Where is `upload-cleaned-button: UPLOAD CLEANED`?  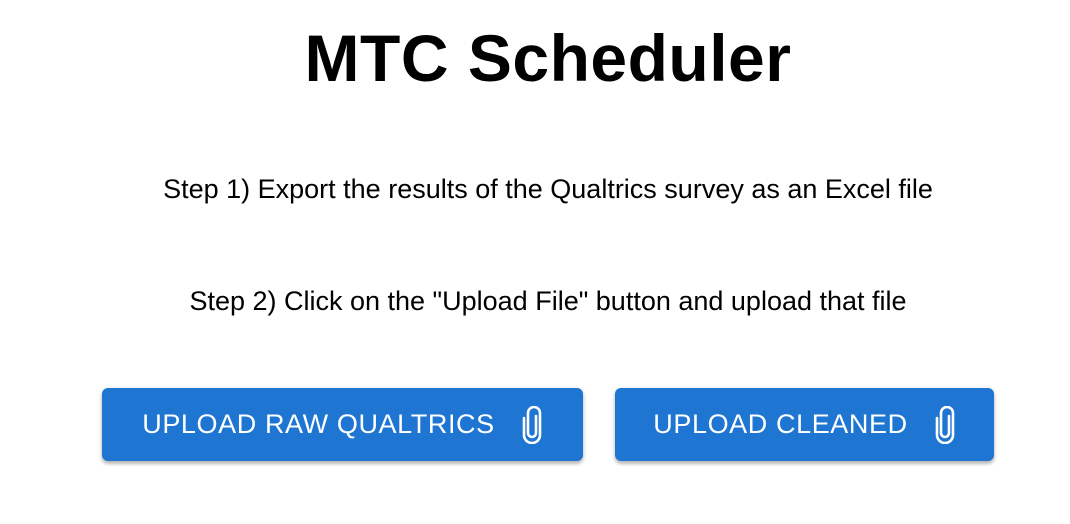
upload-cleaned-button: UPLOAD CLEANED is located at coordinates (804, 424).